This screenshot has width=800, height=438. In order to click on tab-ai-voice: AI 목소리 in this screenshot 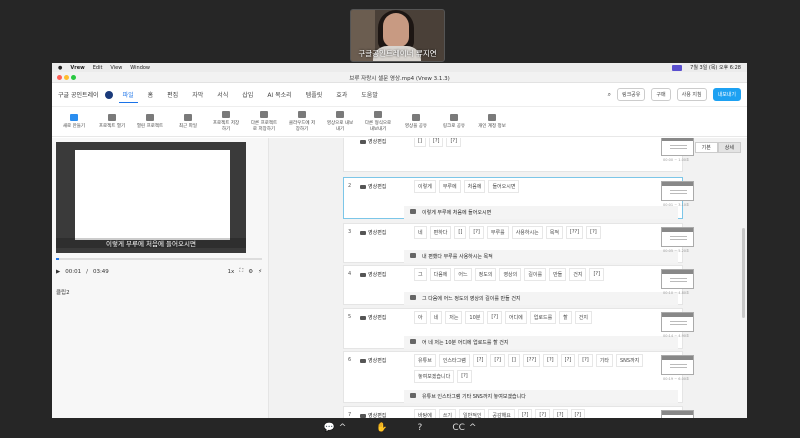, I will do `click(279, 94)`.